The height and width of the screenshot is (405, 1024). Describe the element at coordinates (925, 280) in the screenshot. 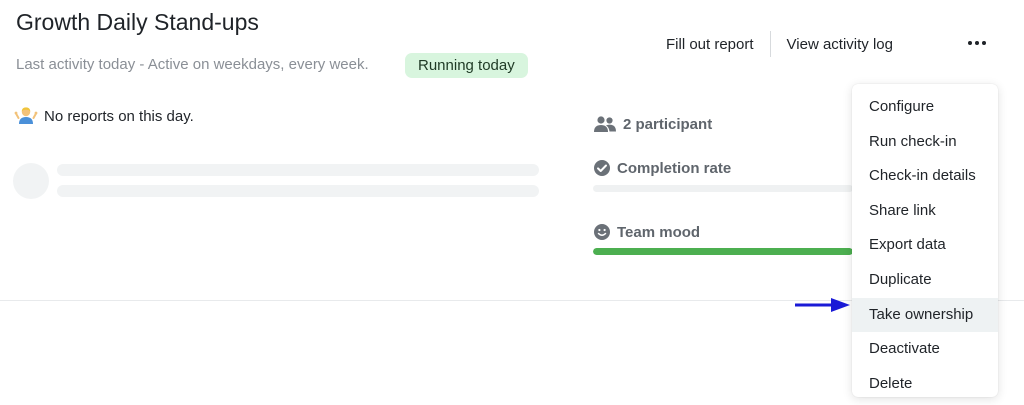

I see `menu-item-duplicate: Duplicate` at that location.